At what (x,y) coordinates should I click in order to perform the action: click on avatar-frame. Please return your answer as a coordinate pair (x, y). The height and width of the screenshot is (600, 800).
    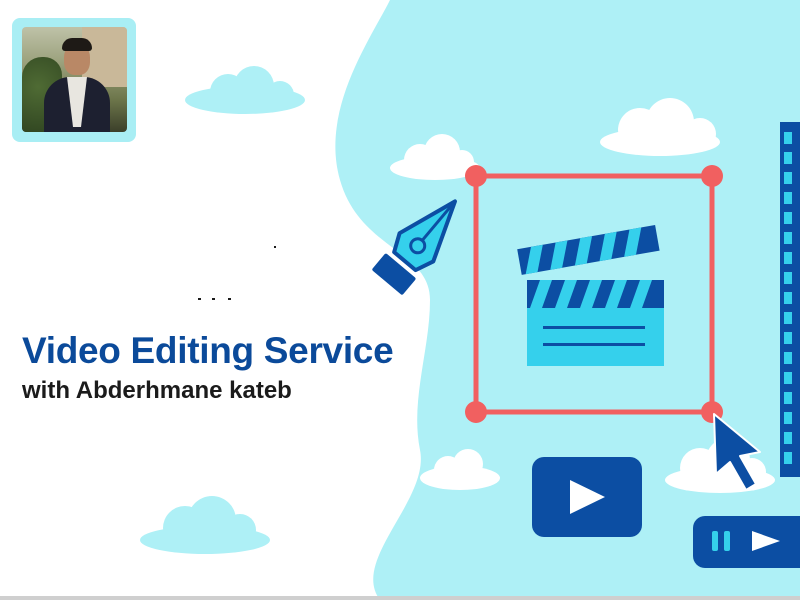
    Looking at the image, I should click on (74, 80).